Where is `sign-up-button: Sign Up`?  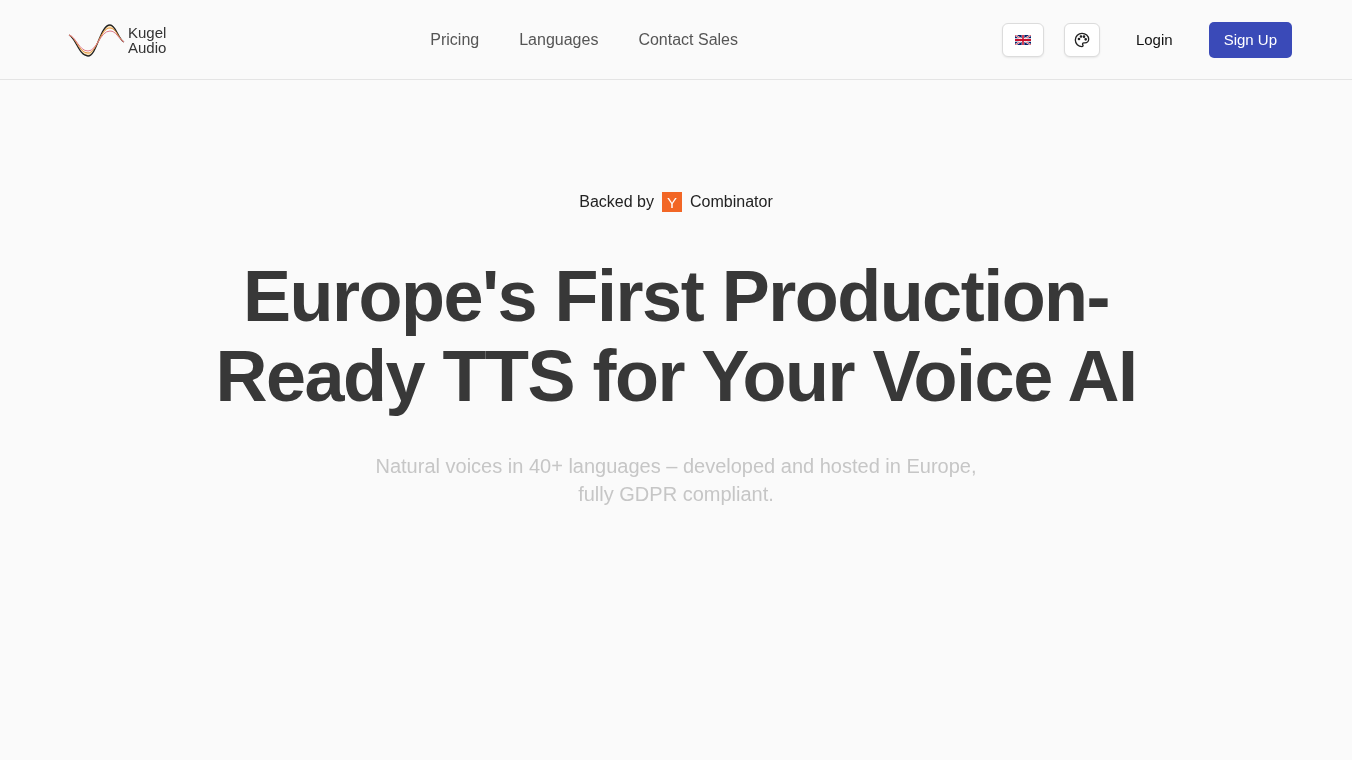 sign-up-button: Sign Up is located at coordinates (1250, 39).